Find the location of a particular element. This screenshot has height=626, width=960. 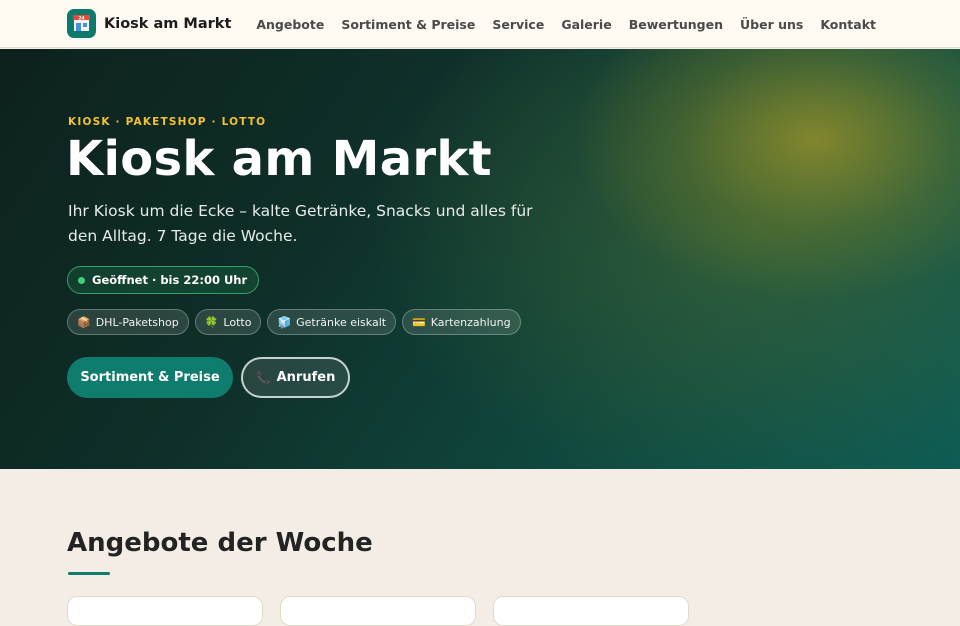

status-text: Geöffnet · bis 22:00 Uhr is located at coordinates (170, 280).